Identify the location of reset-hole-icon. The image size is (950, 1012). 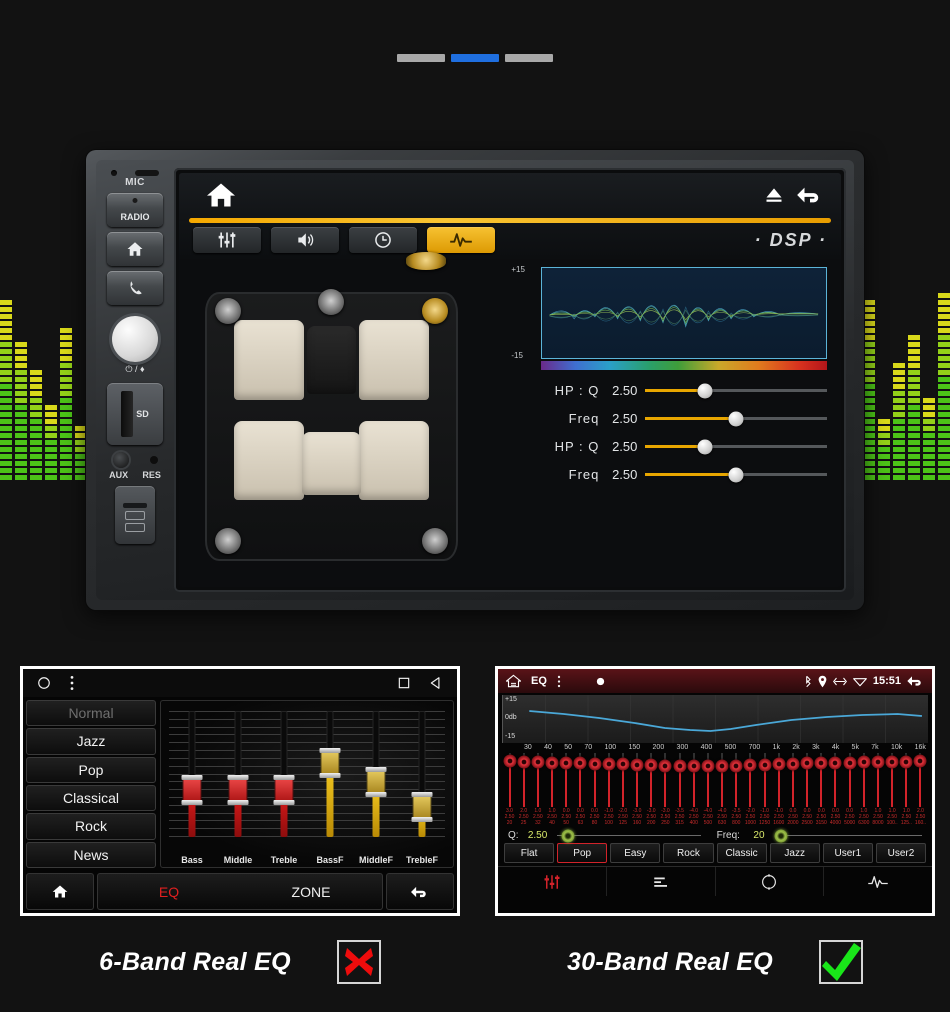
(153, 460).